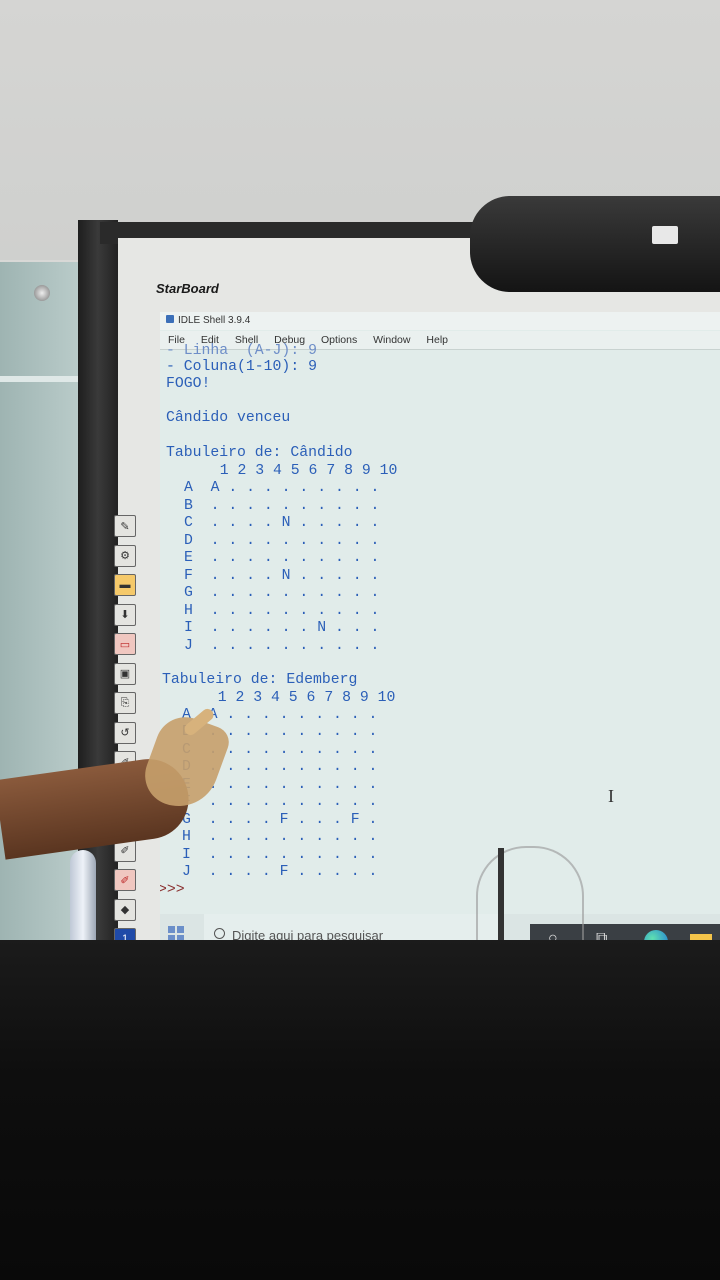  Describe the element at coordinates (39, 379) in the screenshot. I see `glass-panel-edge` at that location.